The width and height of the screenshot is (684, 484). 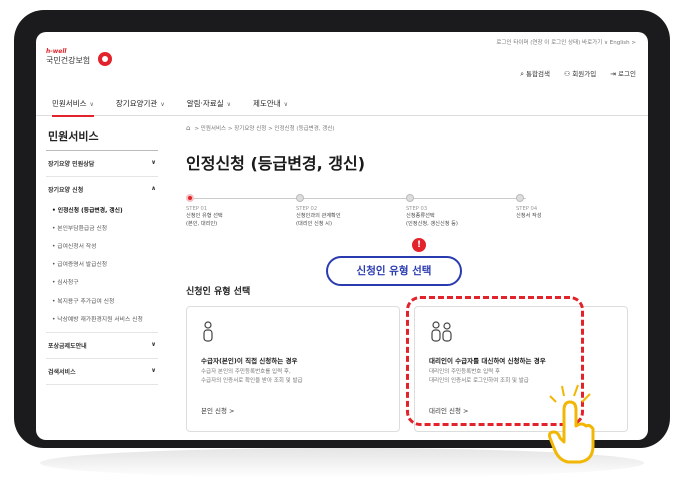 What do you see at coordinates (105, 59) in the screenshot?
I see `logo-mark-icon` at bounding box center [105, 59].